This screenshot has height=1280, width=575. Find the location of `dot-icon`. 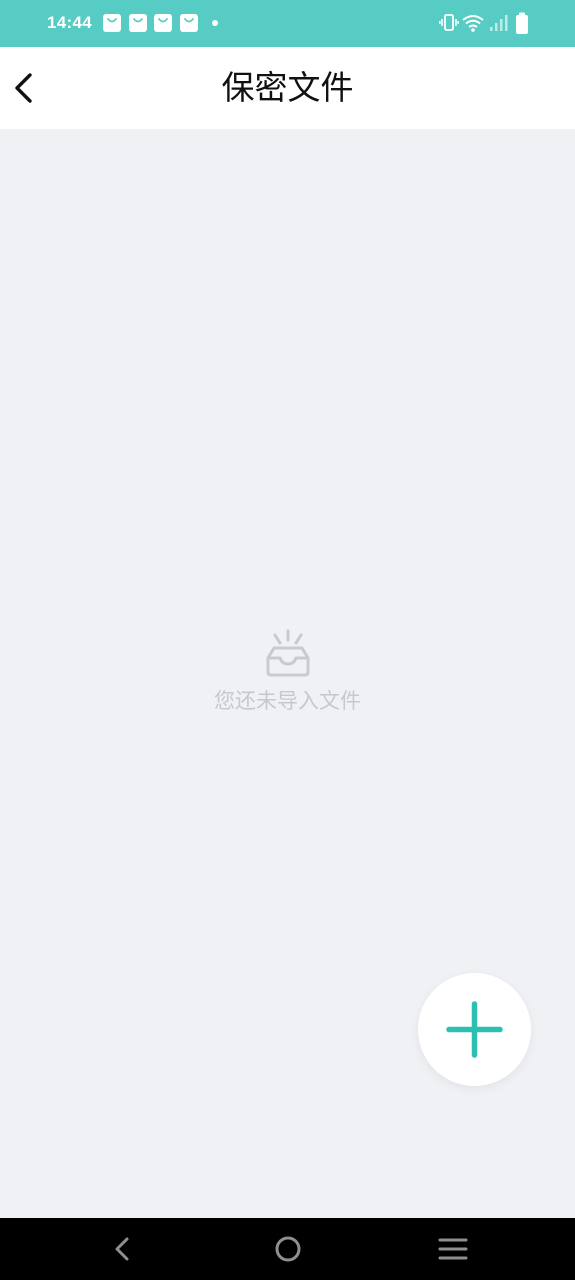

dot-icon is located at coordinates (215, 23).